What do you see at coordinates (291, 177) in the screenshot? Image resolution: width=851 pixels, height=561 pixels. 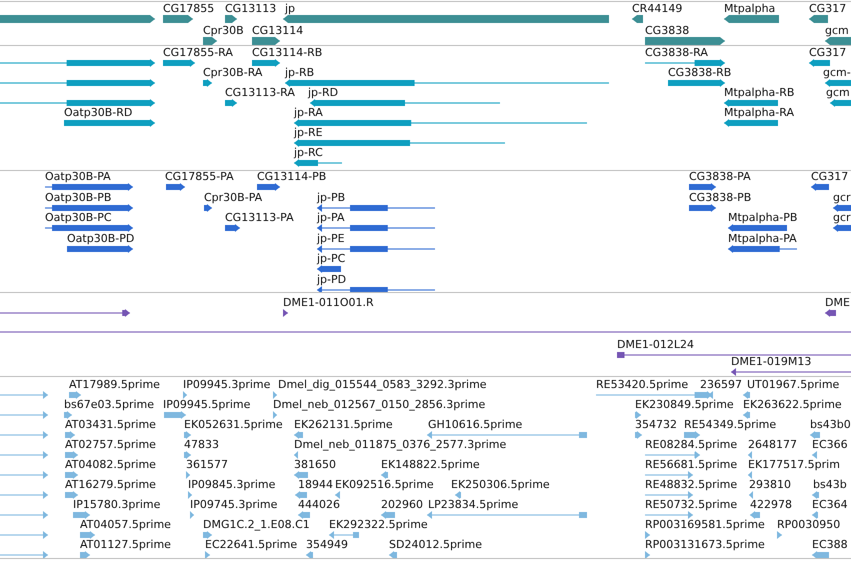 I see `feature-label: CG13114-PB` at bounding box center [291, 177].